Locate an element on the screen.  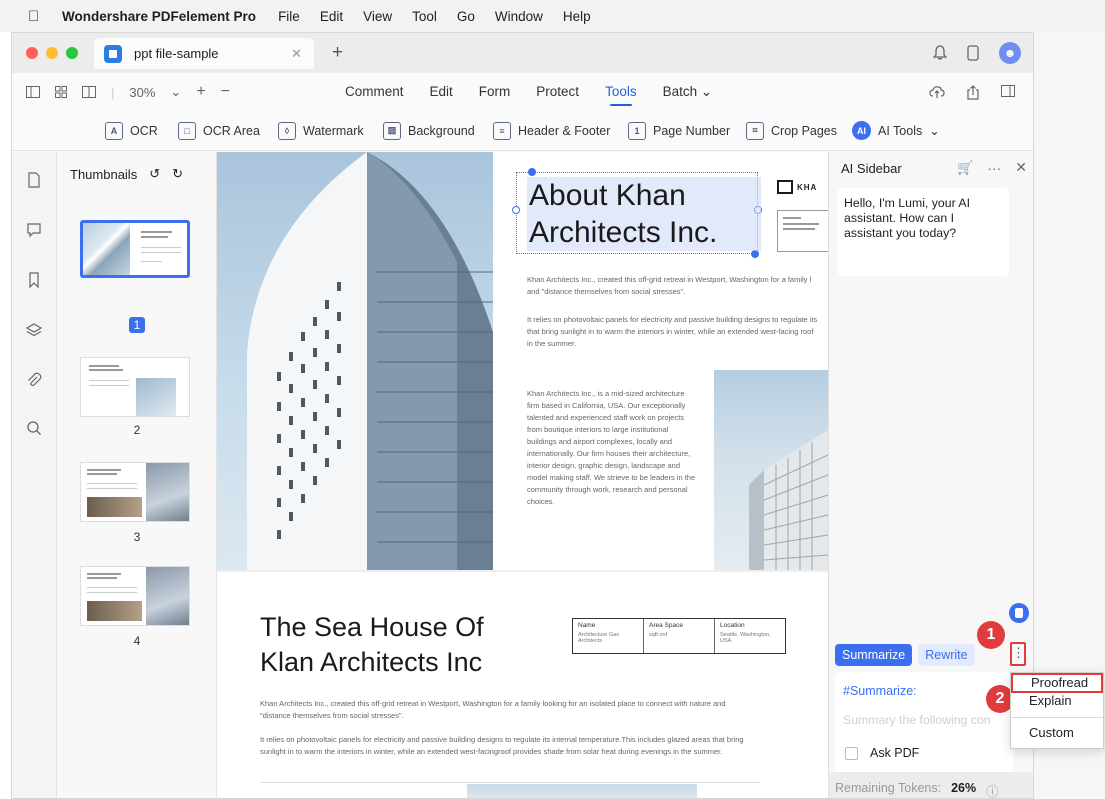
left-icon-rail is located at coordinates (34, 475).